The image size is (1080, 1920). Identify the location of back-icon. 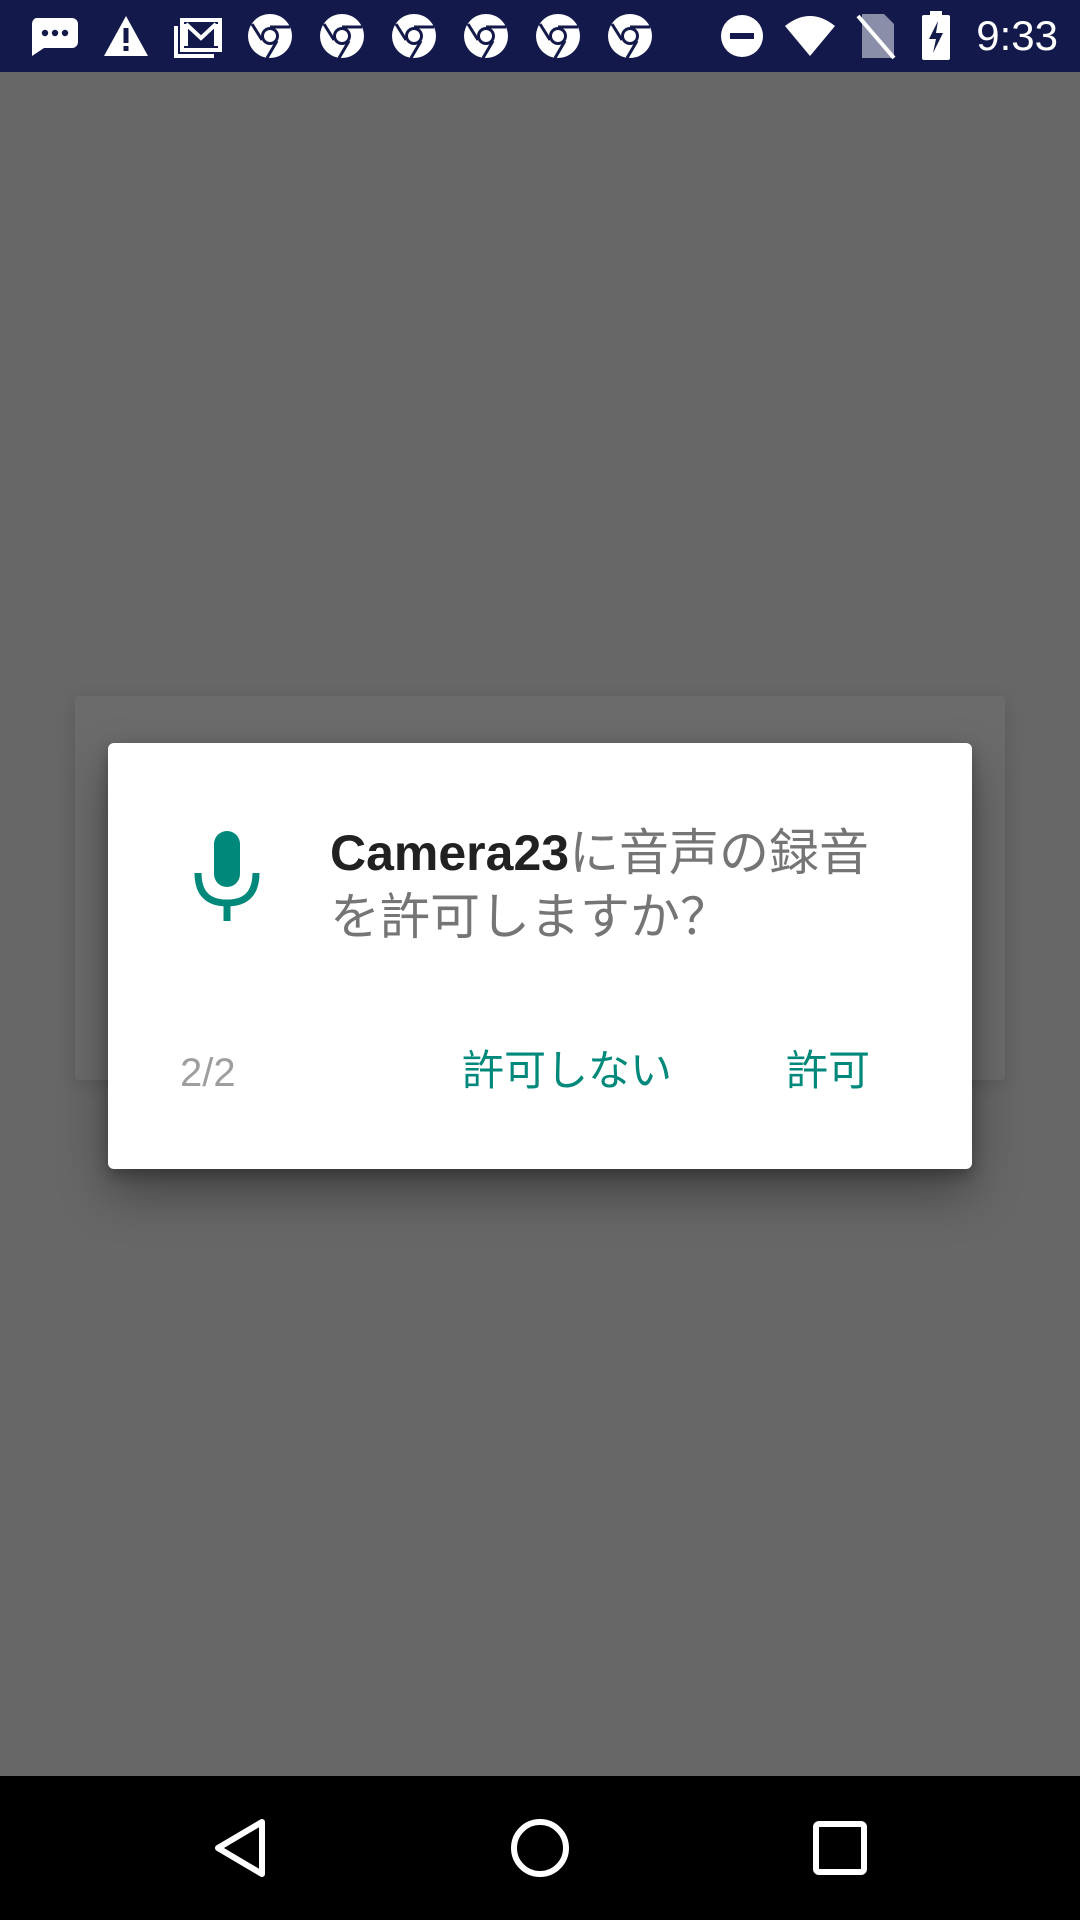
(240, 1848).